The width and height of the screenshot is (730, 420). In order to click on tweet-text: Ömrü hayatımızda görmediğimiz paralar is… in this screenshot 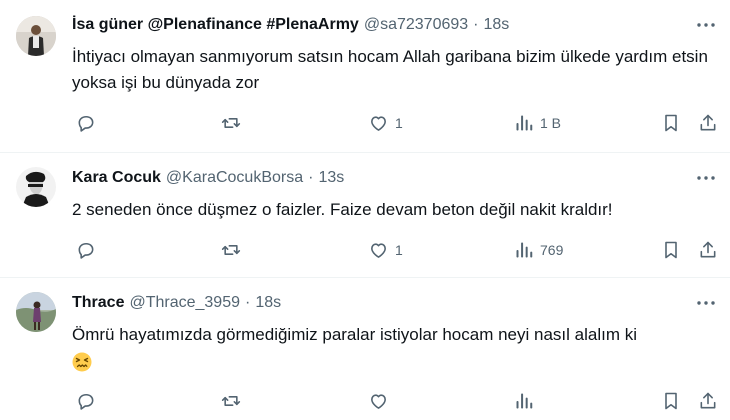, I will do `click(392, 351)`.